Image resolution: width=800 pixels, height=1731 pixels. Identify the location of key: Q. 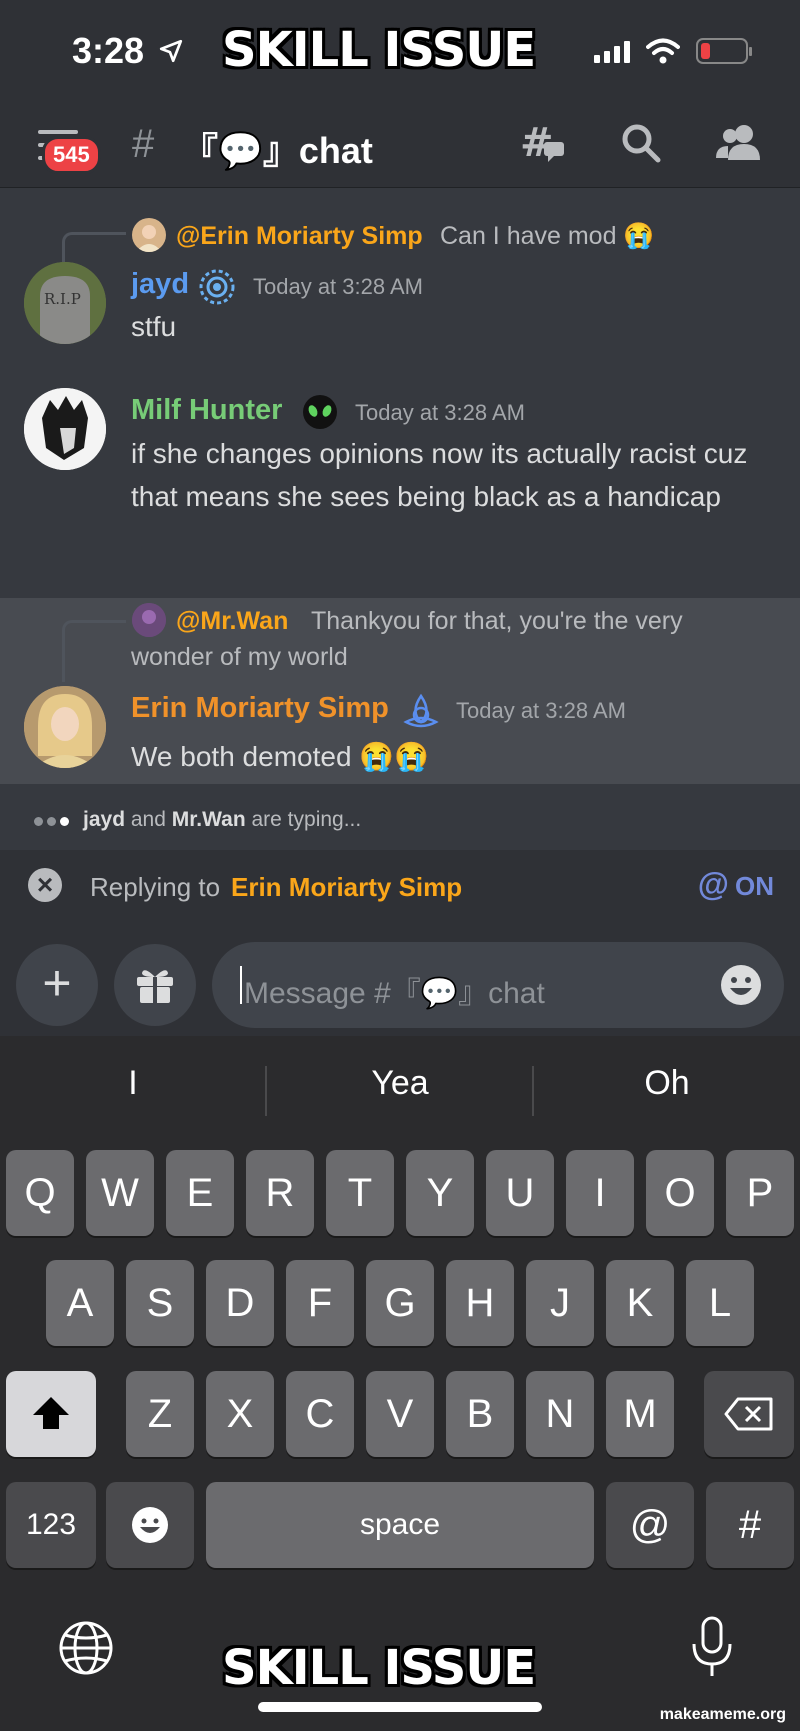
(40, 1193).